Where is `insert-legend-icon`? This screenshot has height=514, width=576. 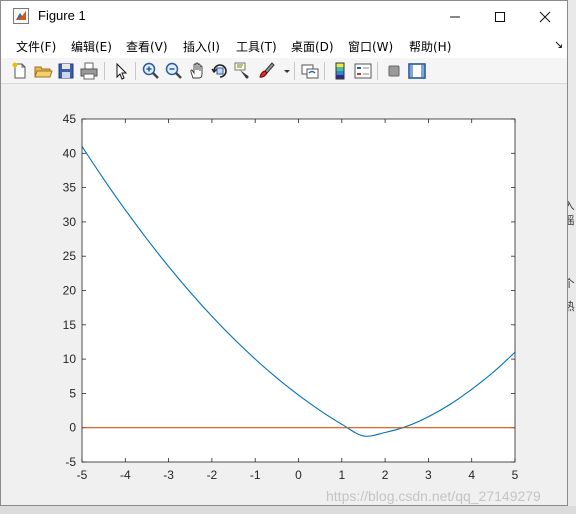
insert-legend-icon is located at coordinates (363, 71).